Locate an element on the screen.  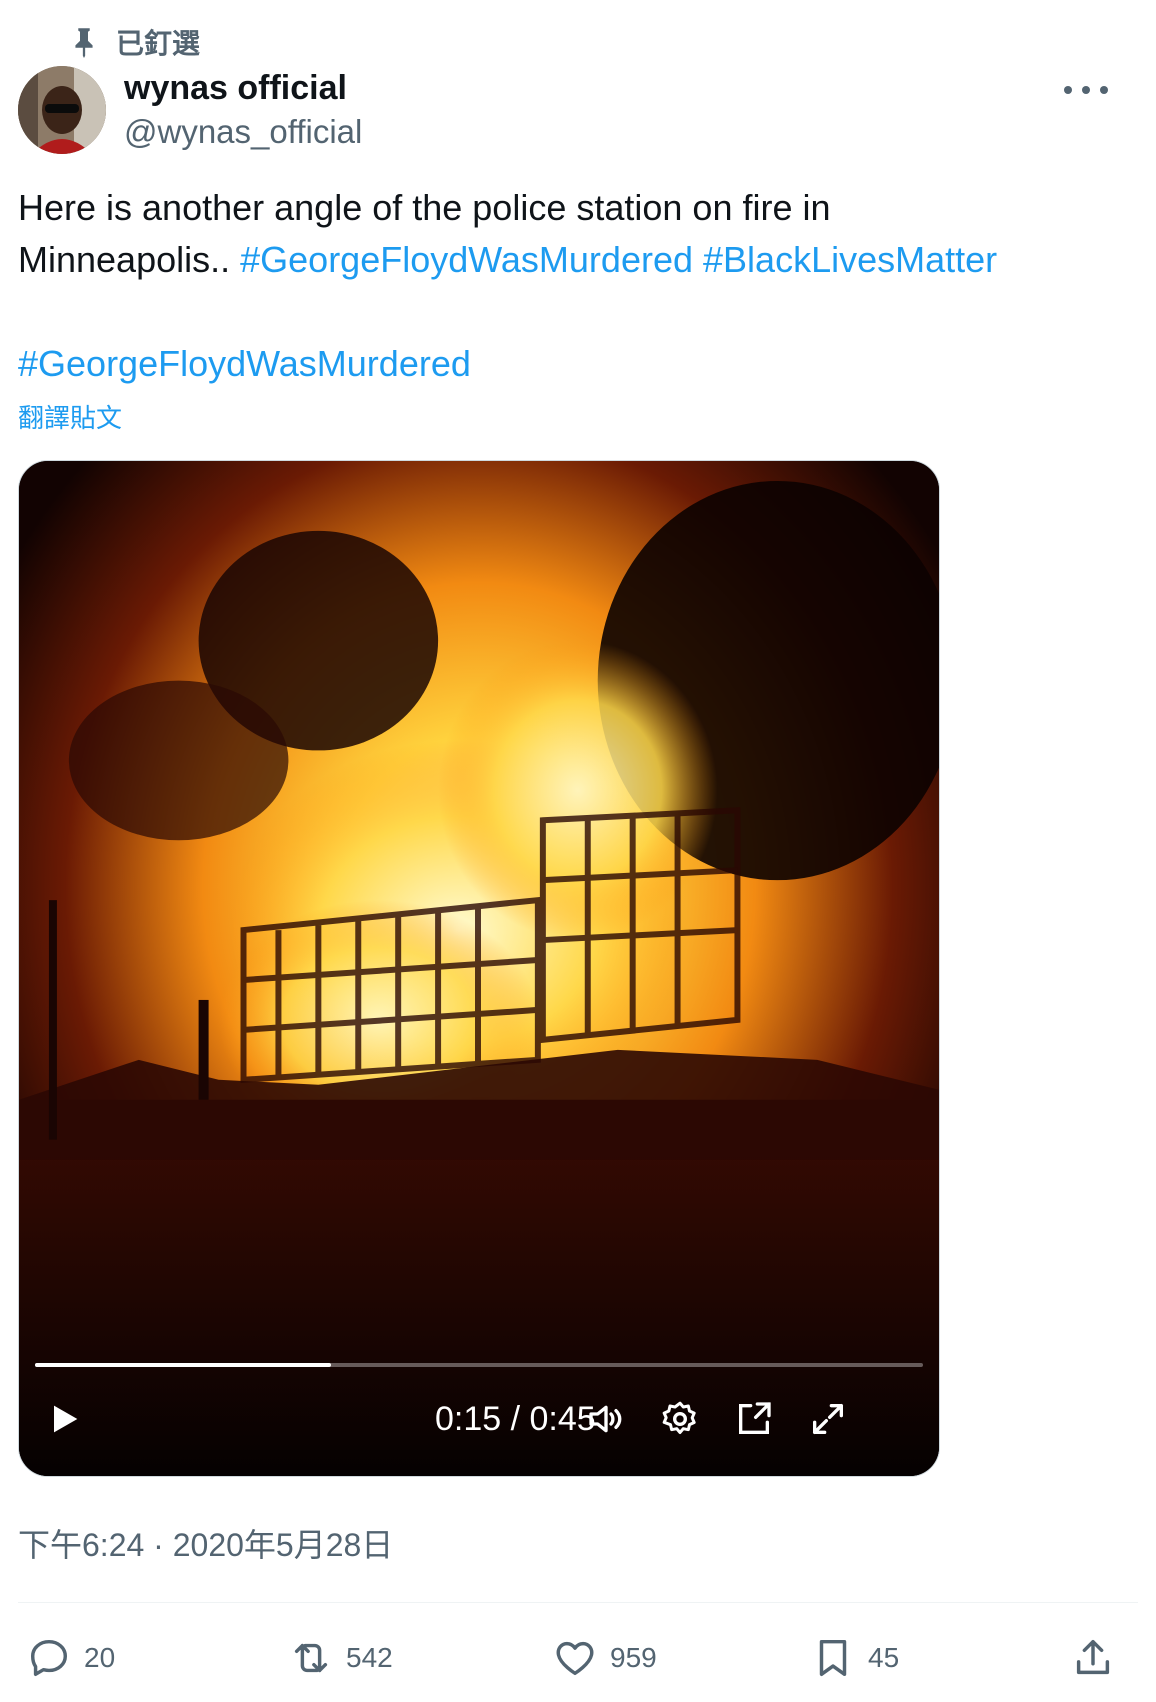
reply-count: 20 is located at coordinates (100, 1657).